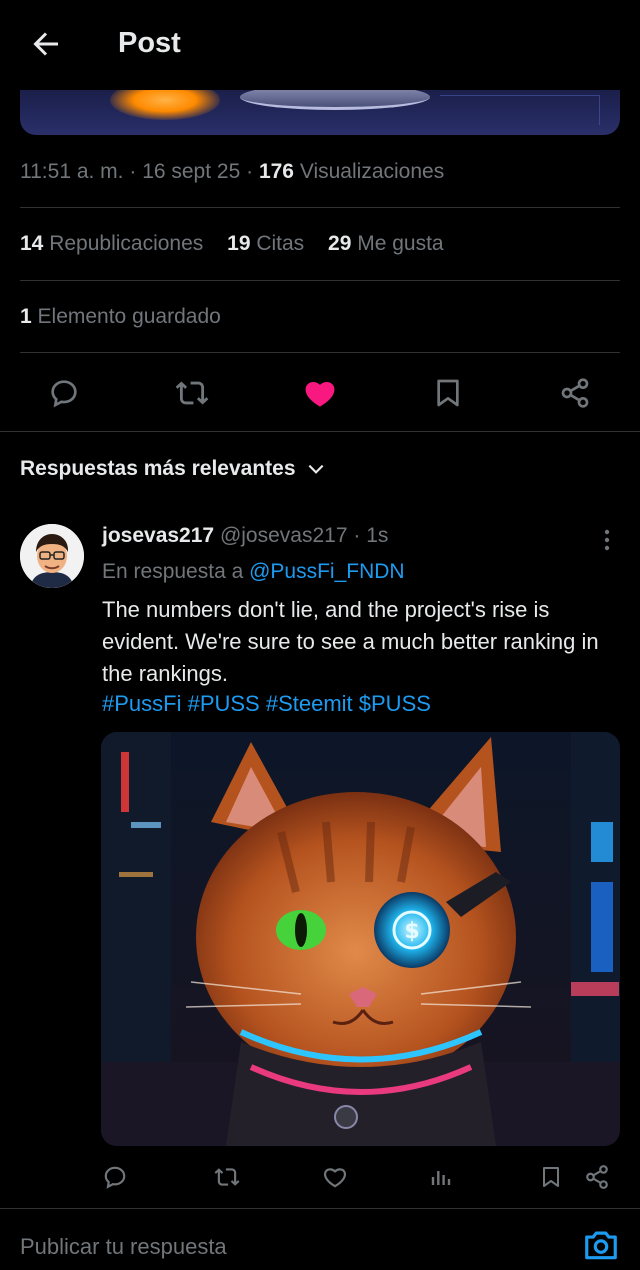 The height and width of the screenshot is (1270, 640). I want to click on in-reply-to: En respuesta a @PussFi_FNDN, so click(253, 571).